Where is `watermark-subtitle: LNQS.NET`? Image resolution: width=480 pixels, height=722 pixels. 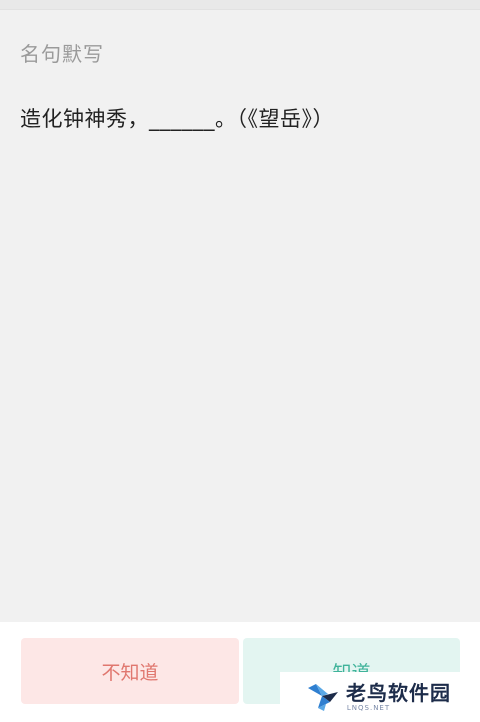 watermark-subtitle: LNQS.NET is located at coordinates (368, 707).